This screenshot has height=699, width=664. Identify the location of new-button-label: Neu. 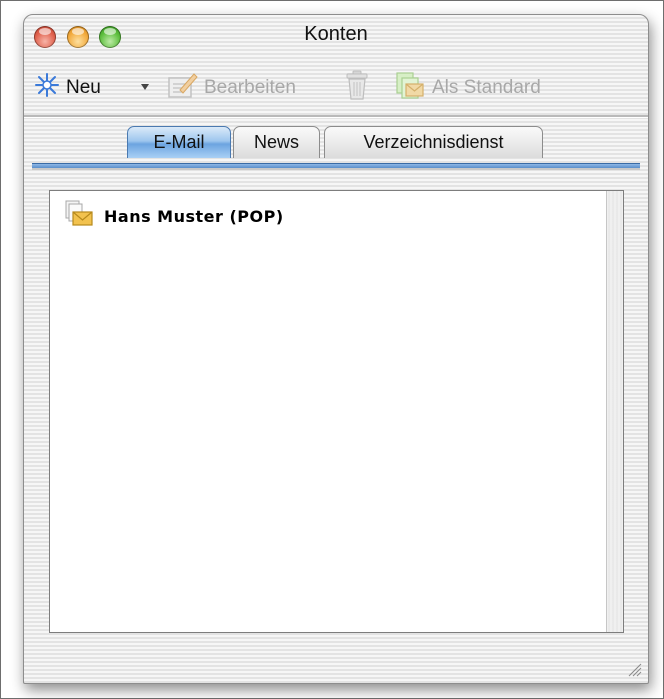
(83, 87).